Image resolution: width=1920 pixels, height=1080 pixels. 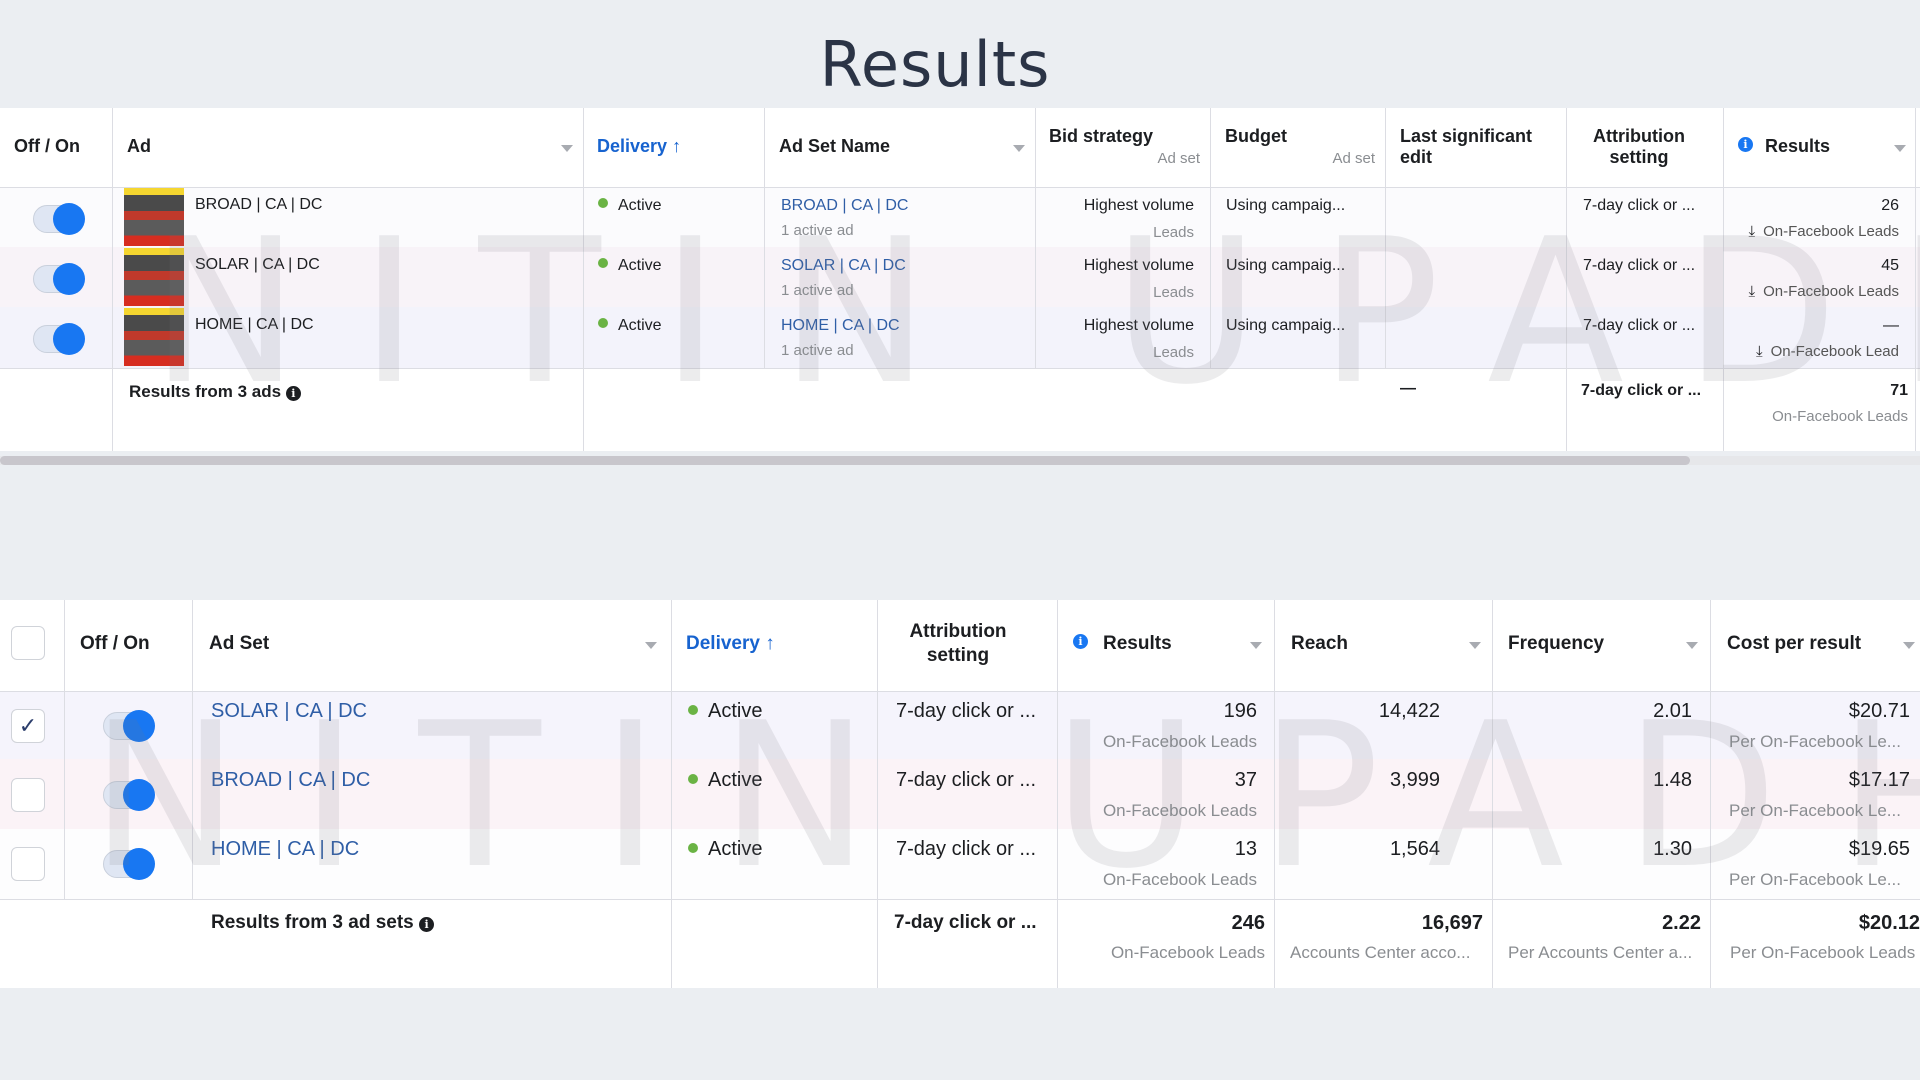 What do you see at coordinates (1409, 711) in the screenshot?
I see `reach-value: 14,422` at bounding box center [1409, 711].